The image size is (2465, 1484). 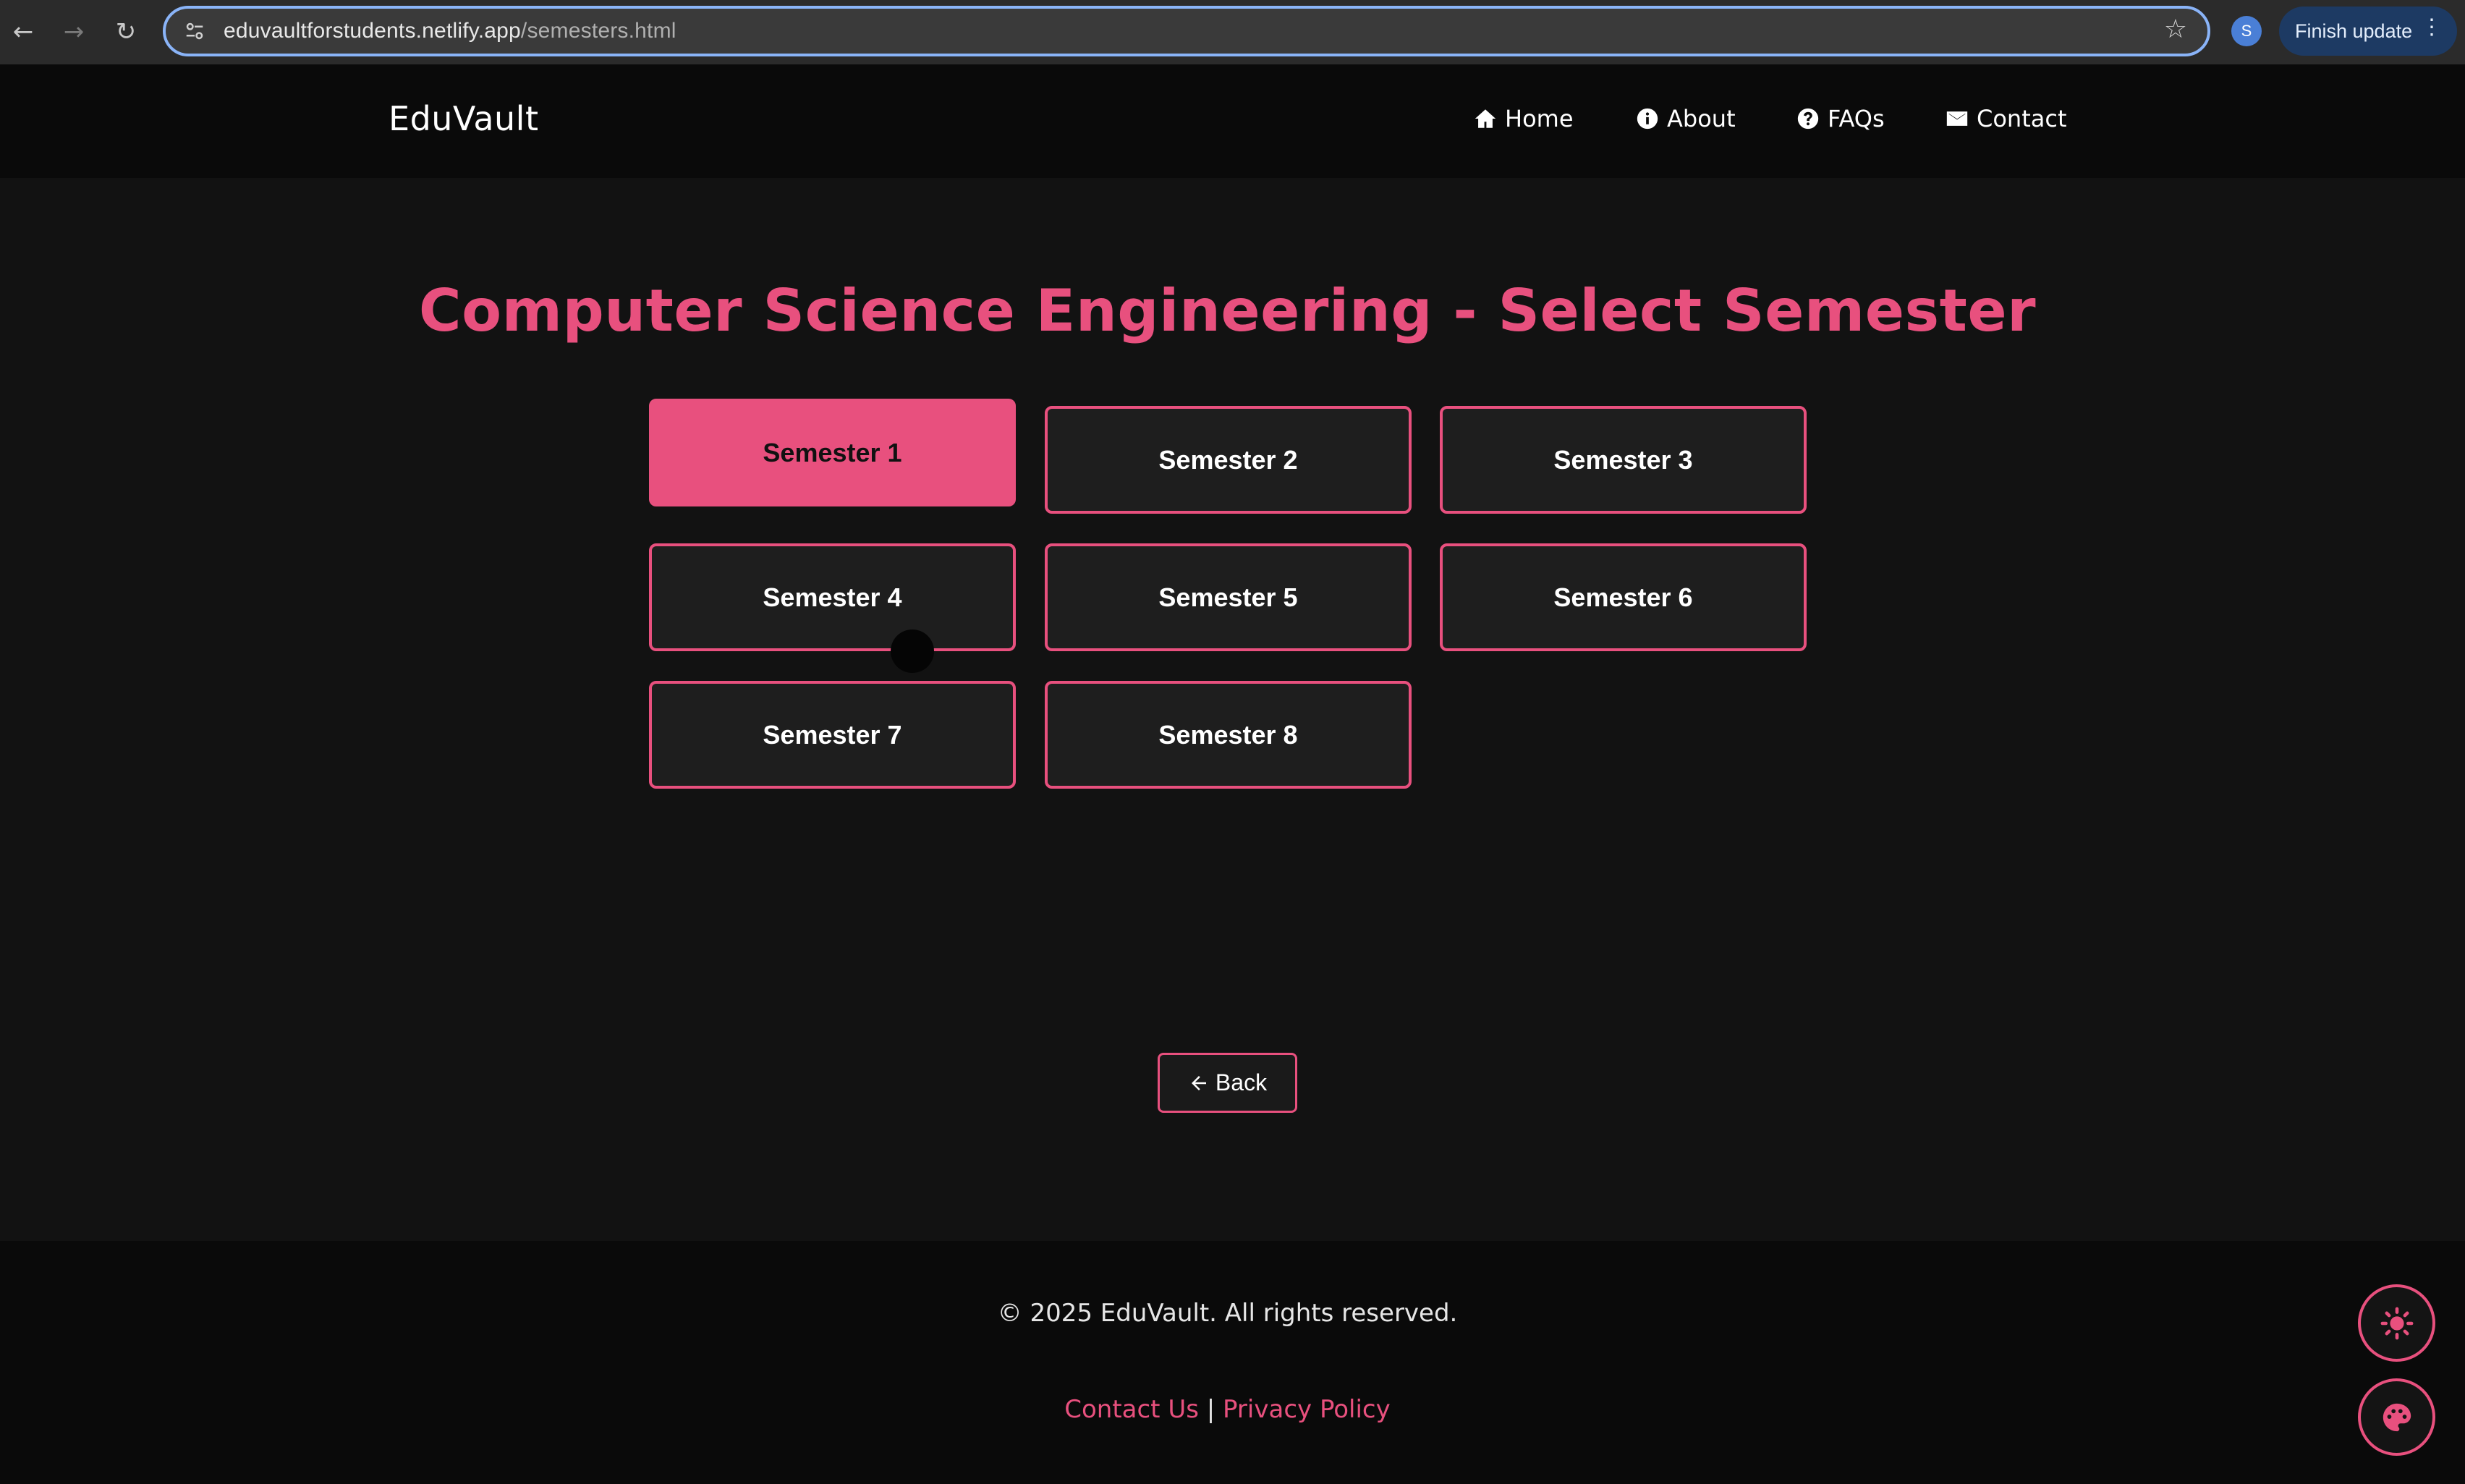 I want to click on semester-3-button: Semester 3, so click(x=1623, y=460).